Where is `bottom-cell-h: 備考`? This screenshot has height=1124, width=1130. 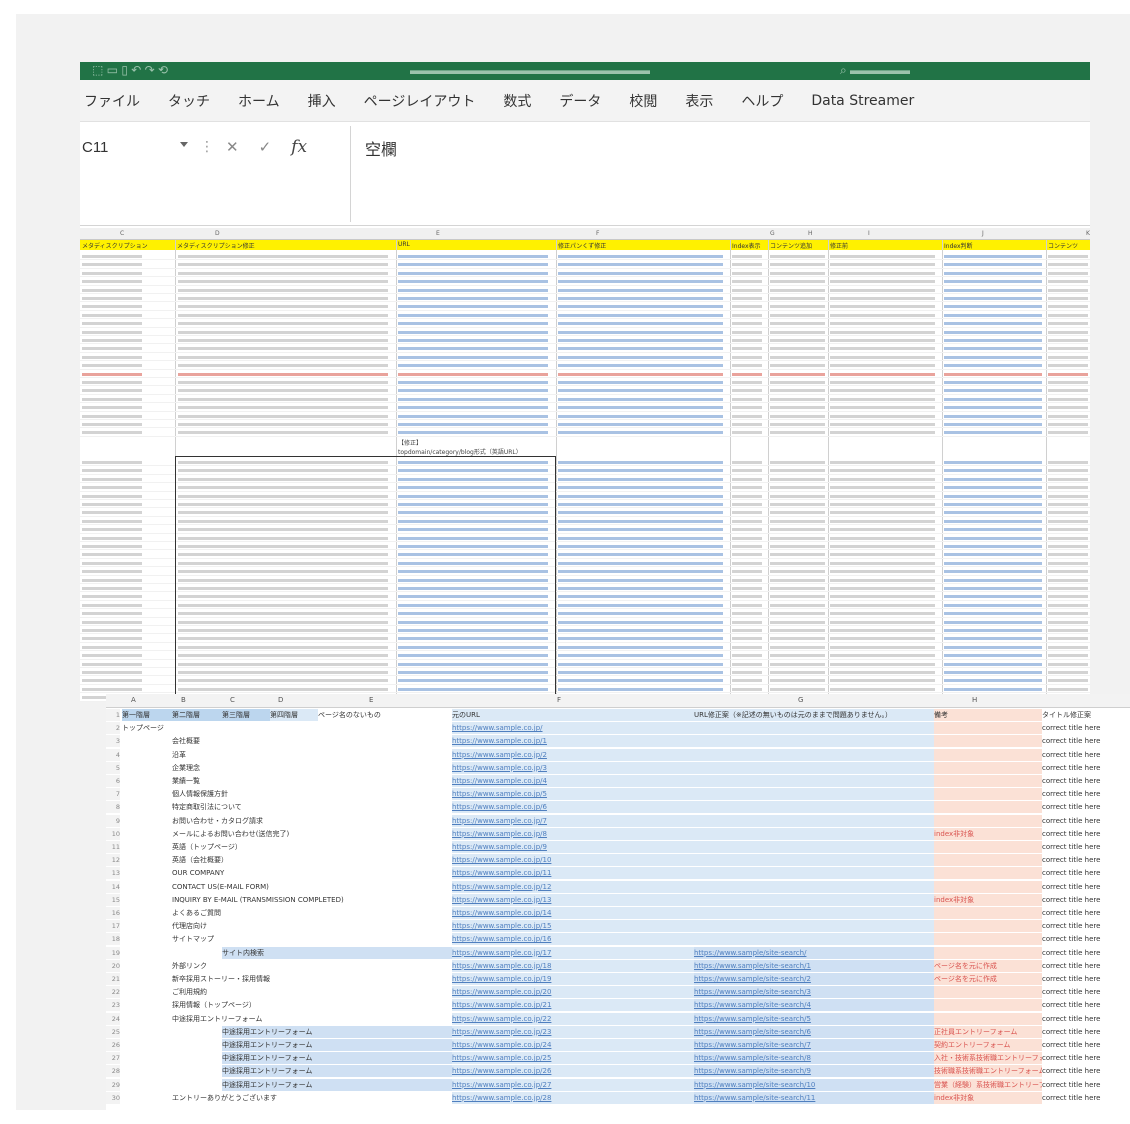
bottom-cell-h: 備考 is located at coordinates (988, 715).